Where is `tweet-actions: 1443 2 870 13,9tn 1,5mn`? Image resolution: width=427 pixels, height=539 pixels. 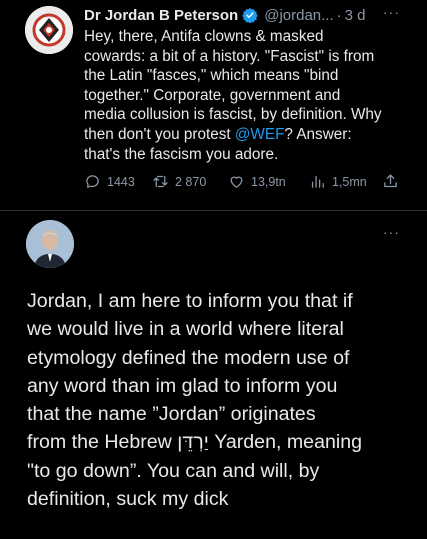
tweet-actions: 1443 2 870 13,9tn 1,5mn is located at coordinates (249, 182).